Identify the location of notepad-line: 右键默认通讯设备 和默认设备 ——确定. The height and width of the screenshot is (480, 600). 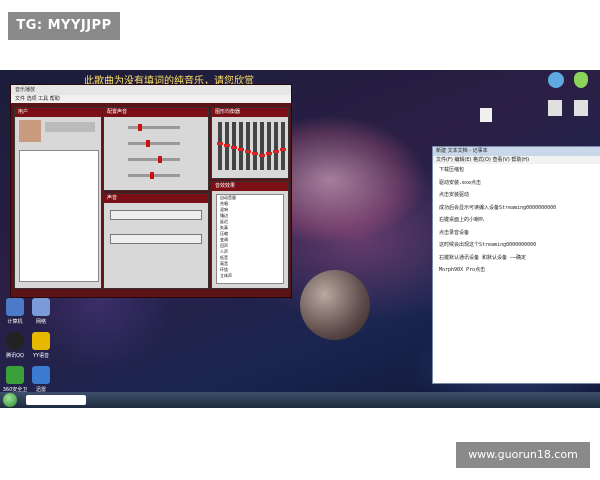
(483, 257).